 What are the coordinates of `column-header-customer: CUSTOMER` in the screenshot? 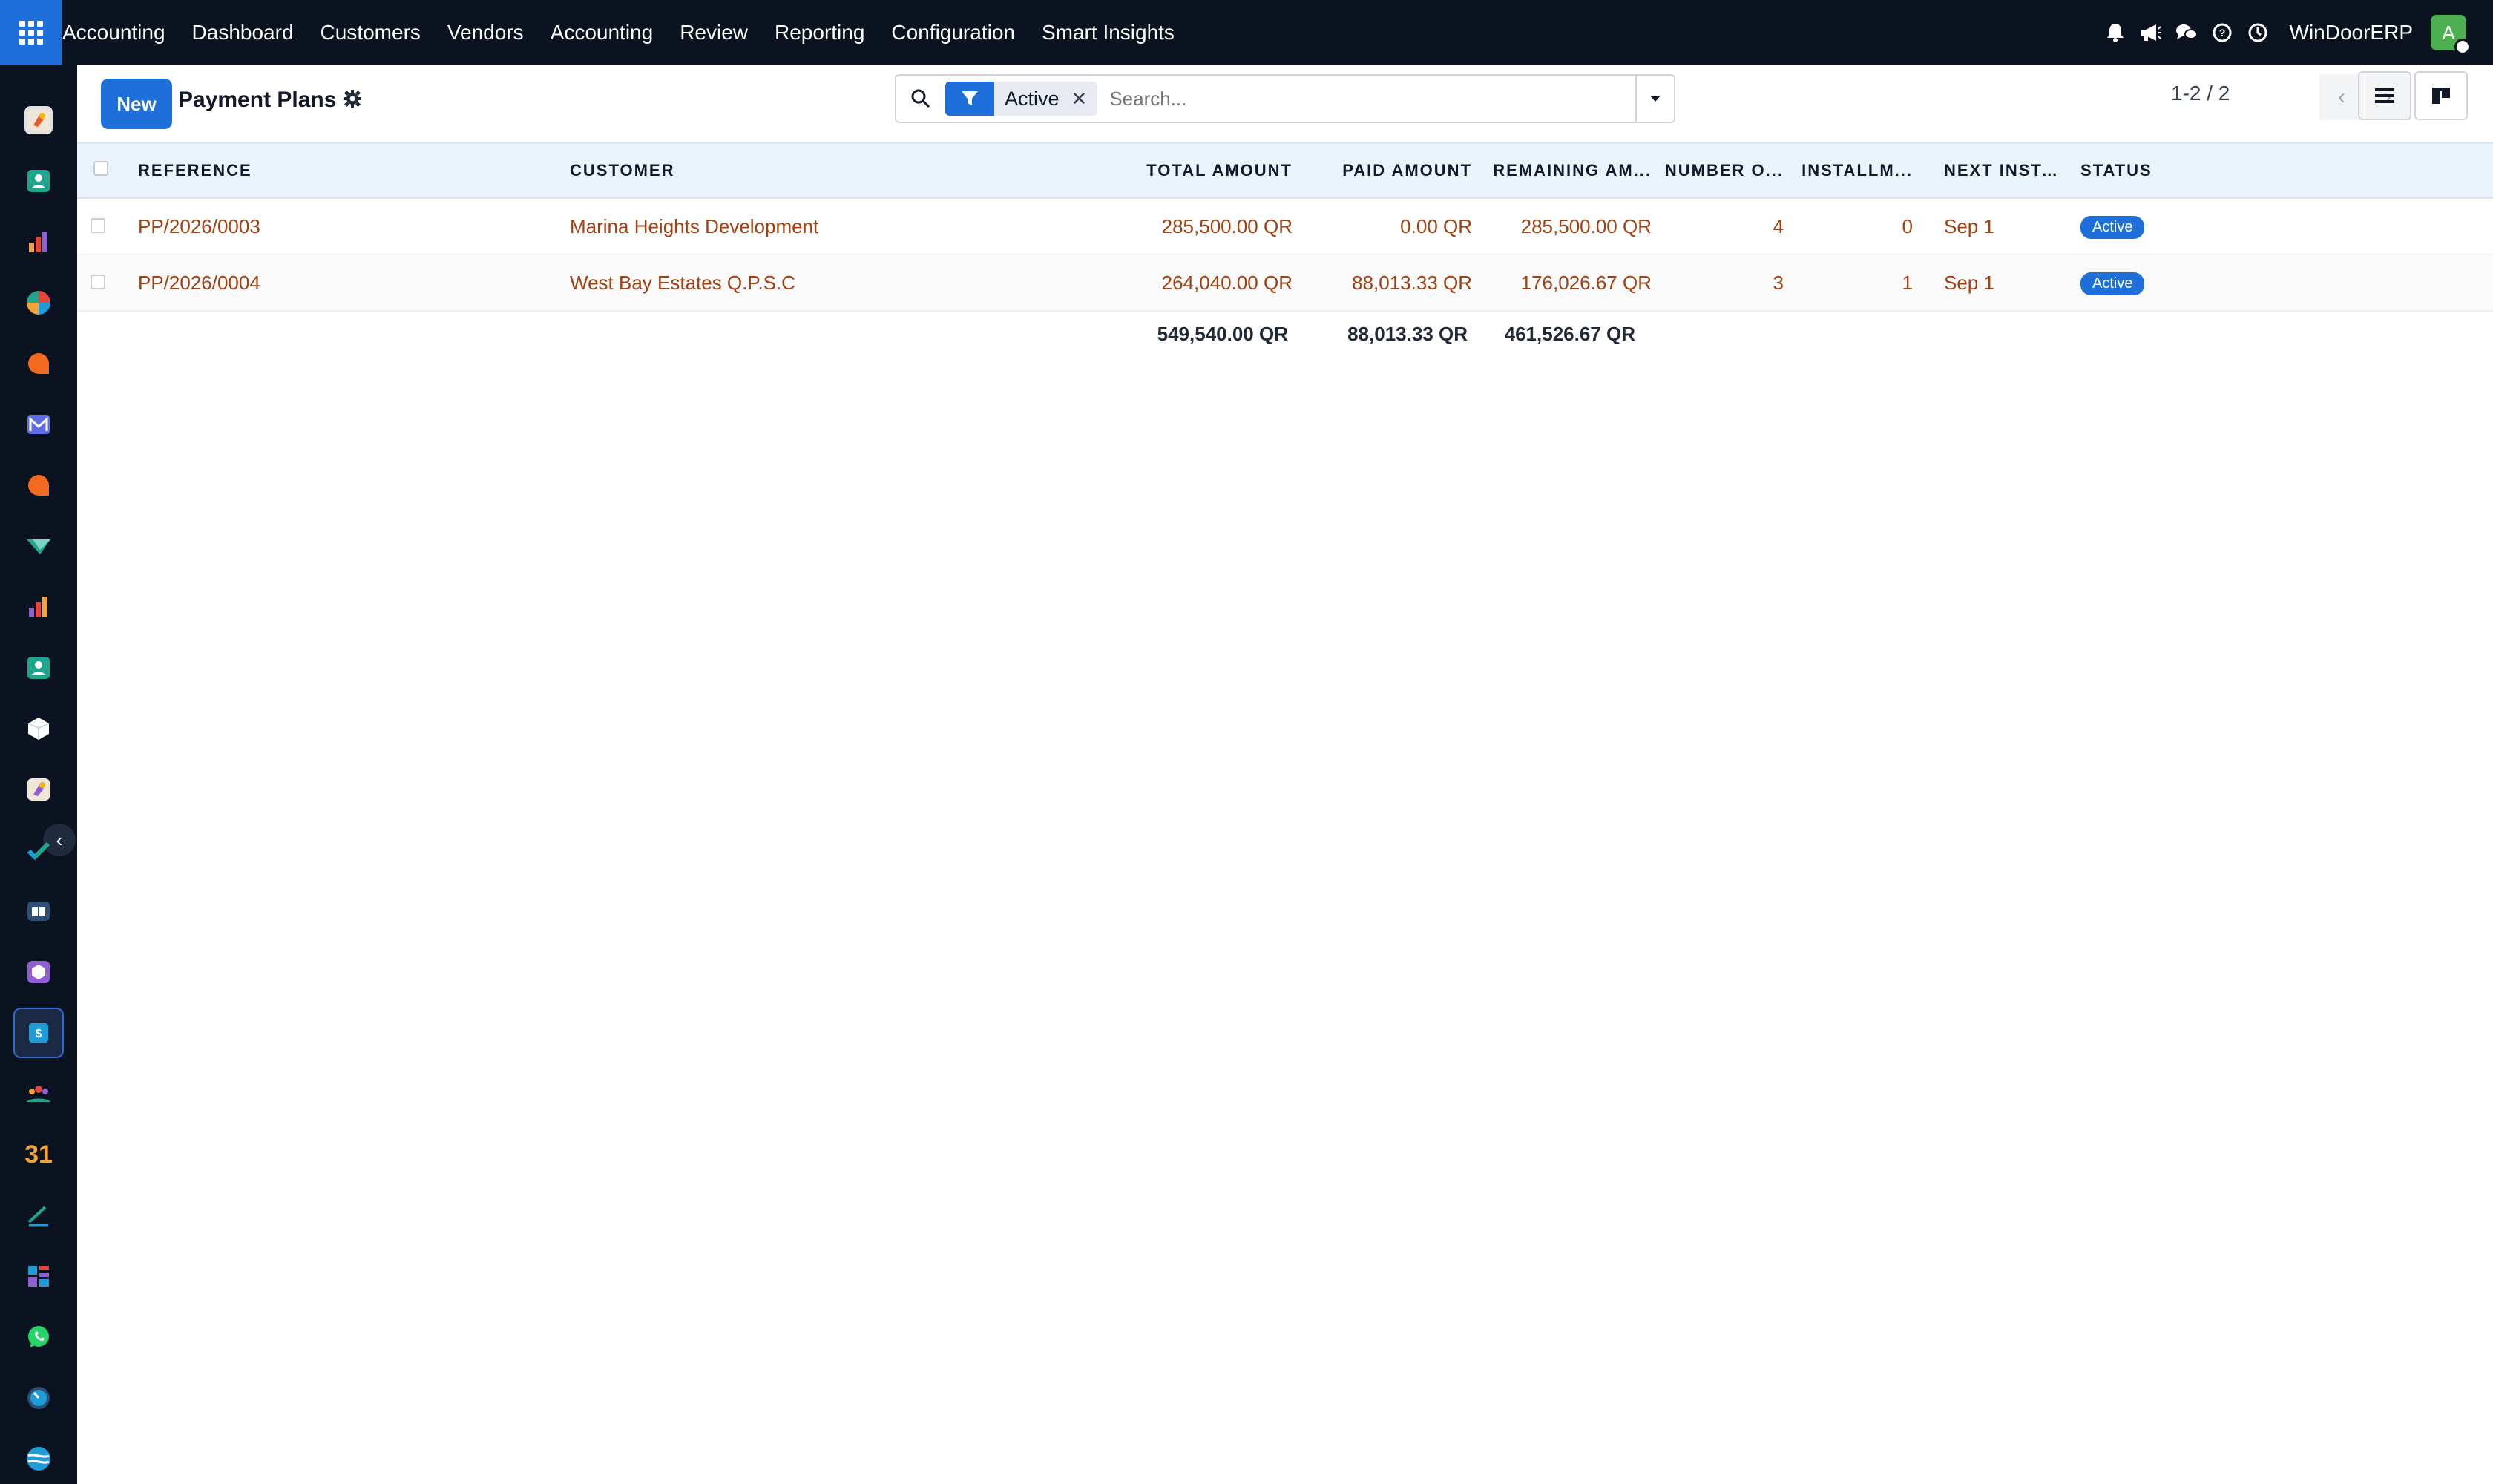 It's located at (848, 170).